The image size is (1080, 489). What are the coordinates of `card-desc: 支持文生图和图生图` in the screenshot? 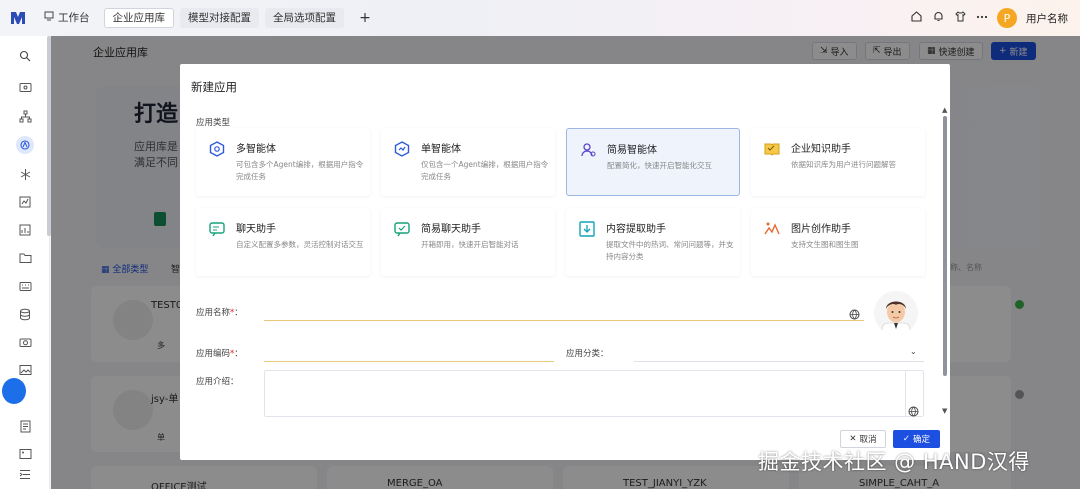 It's located at (825, 244).